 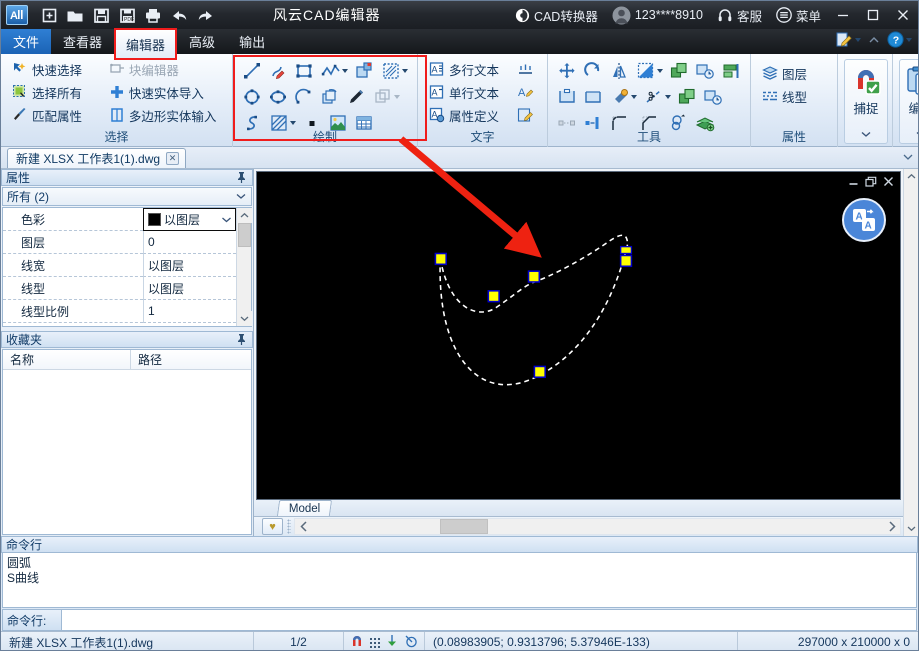 I want to click on move-icon, so click(x=567, y=71).